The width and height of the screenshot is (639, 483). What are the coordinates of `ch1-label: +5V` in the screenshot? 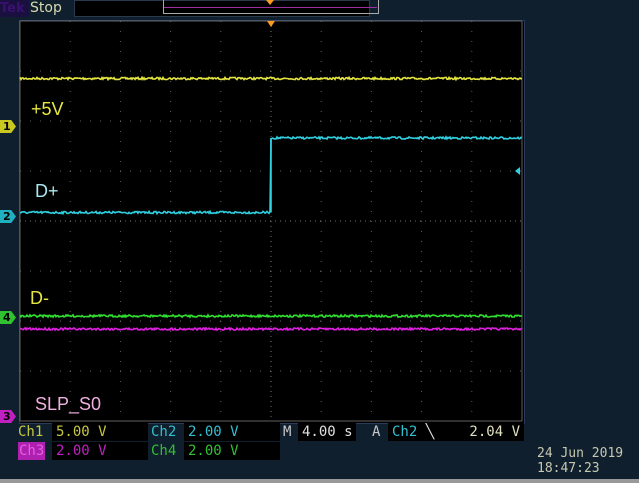 It's located at (47, 109).